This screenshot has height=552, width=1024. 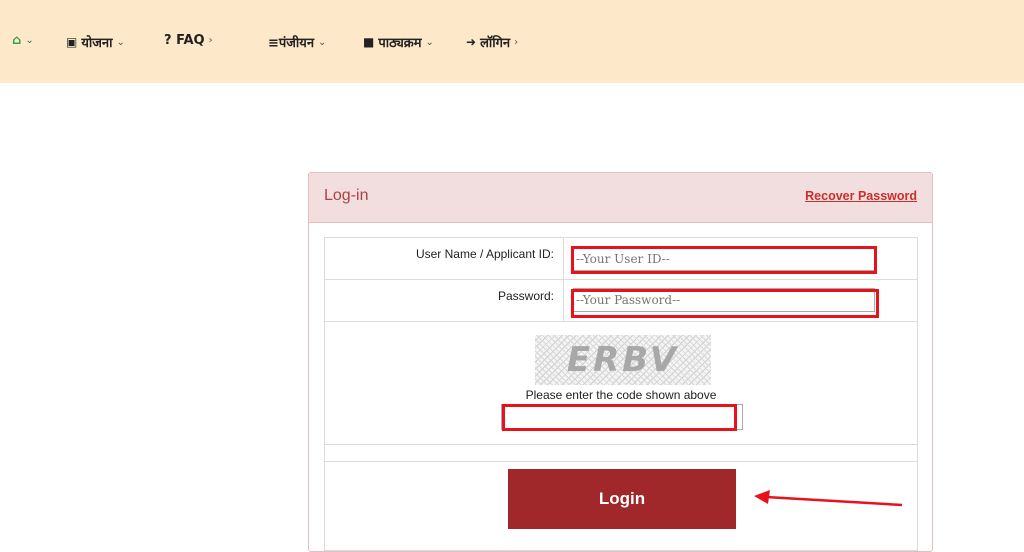 I want to click on nav-login: ➜ लॉगिन ›, so click(x=492, y=42).